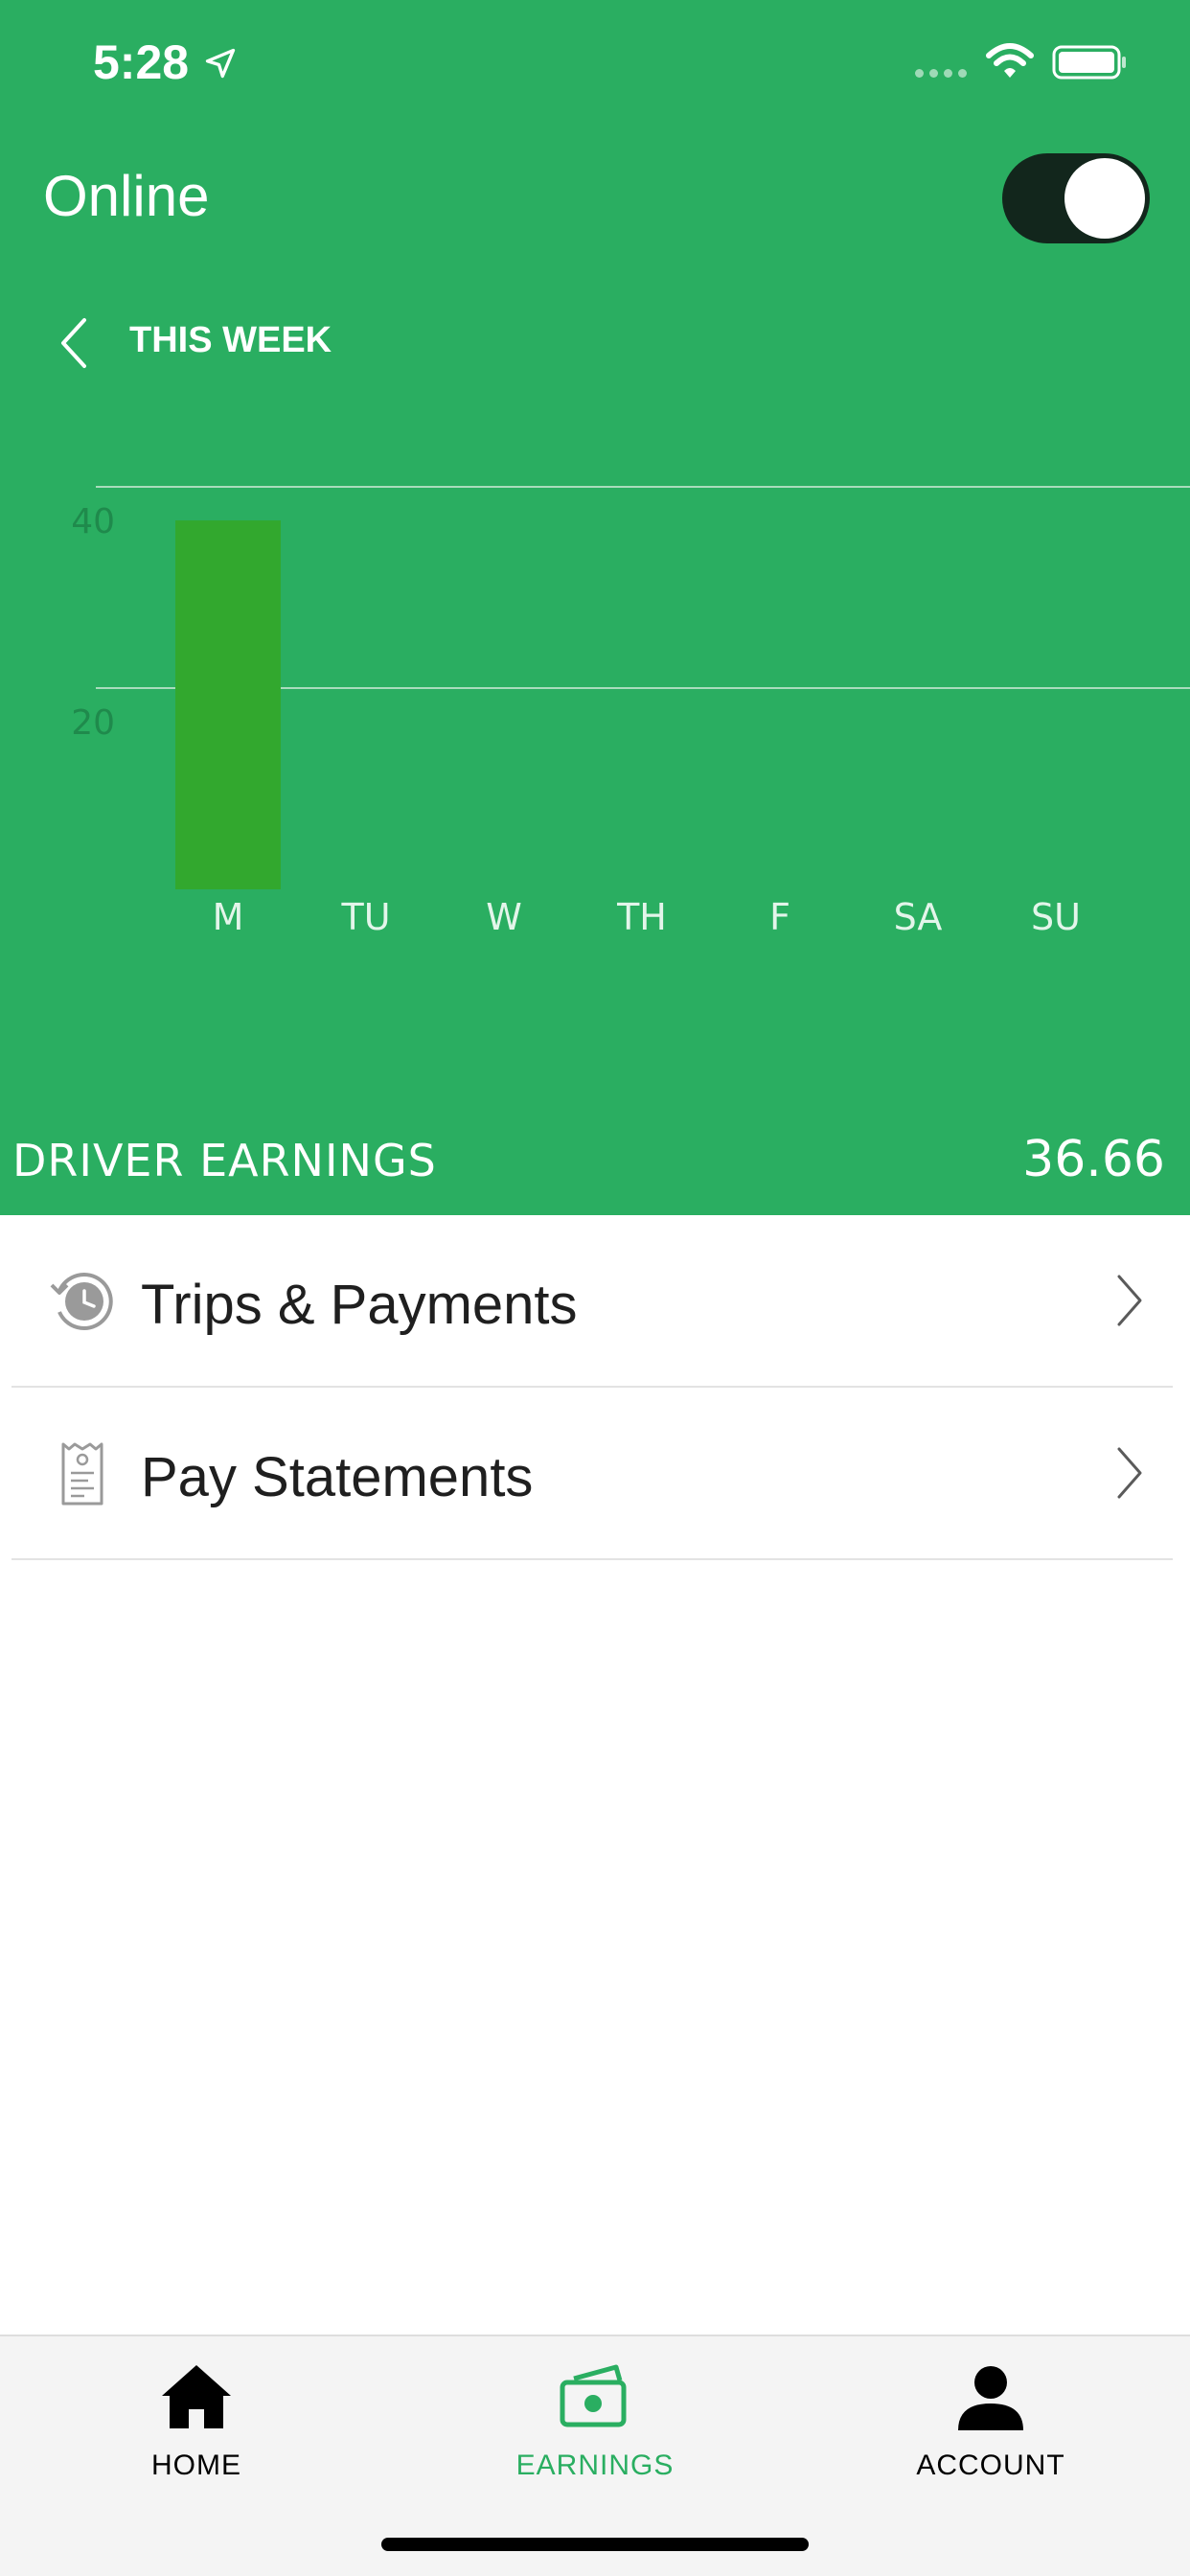  Describe the element at coordinates (1094, 1159) in the screenshot. I see `driver-earnings-value: 36.66` at that location.